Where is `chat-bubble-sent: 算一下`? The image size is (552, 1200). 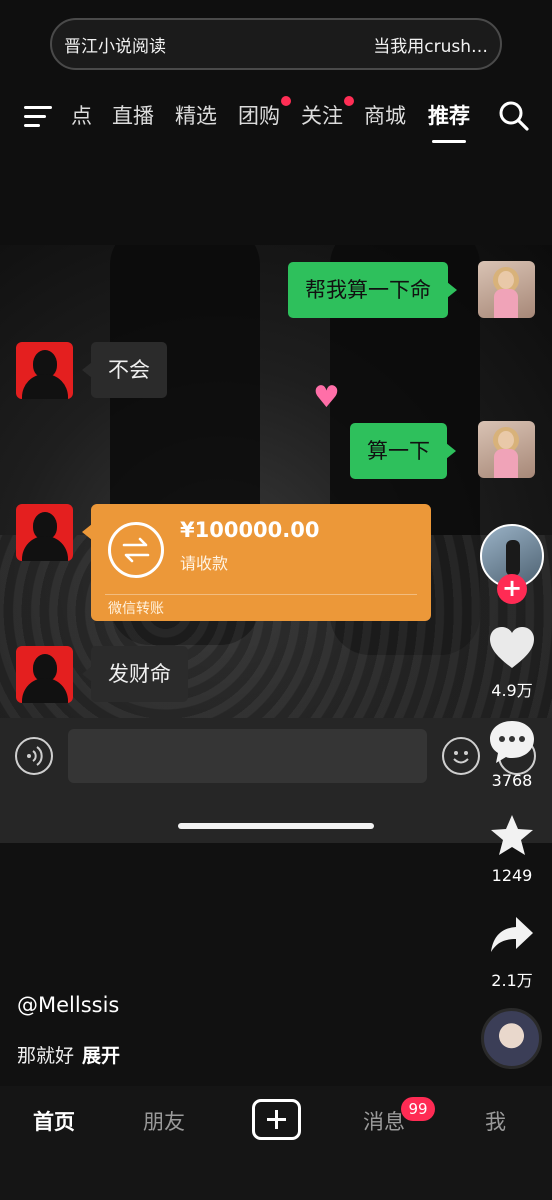 chat-bubble-sent: 算一下 is located at coordinates (403, 451).